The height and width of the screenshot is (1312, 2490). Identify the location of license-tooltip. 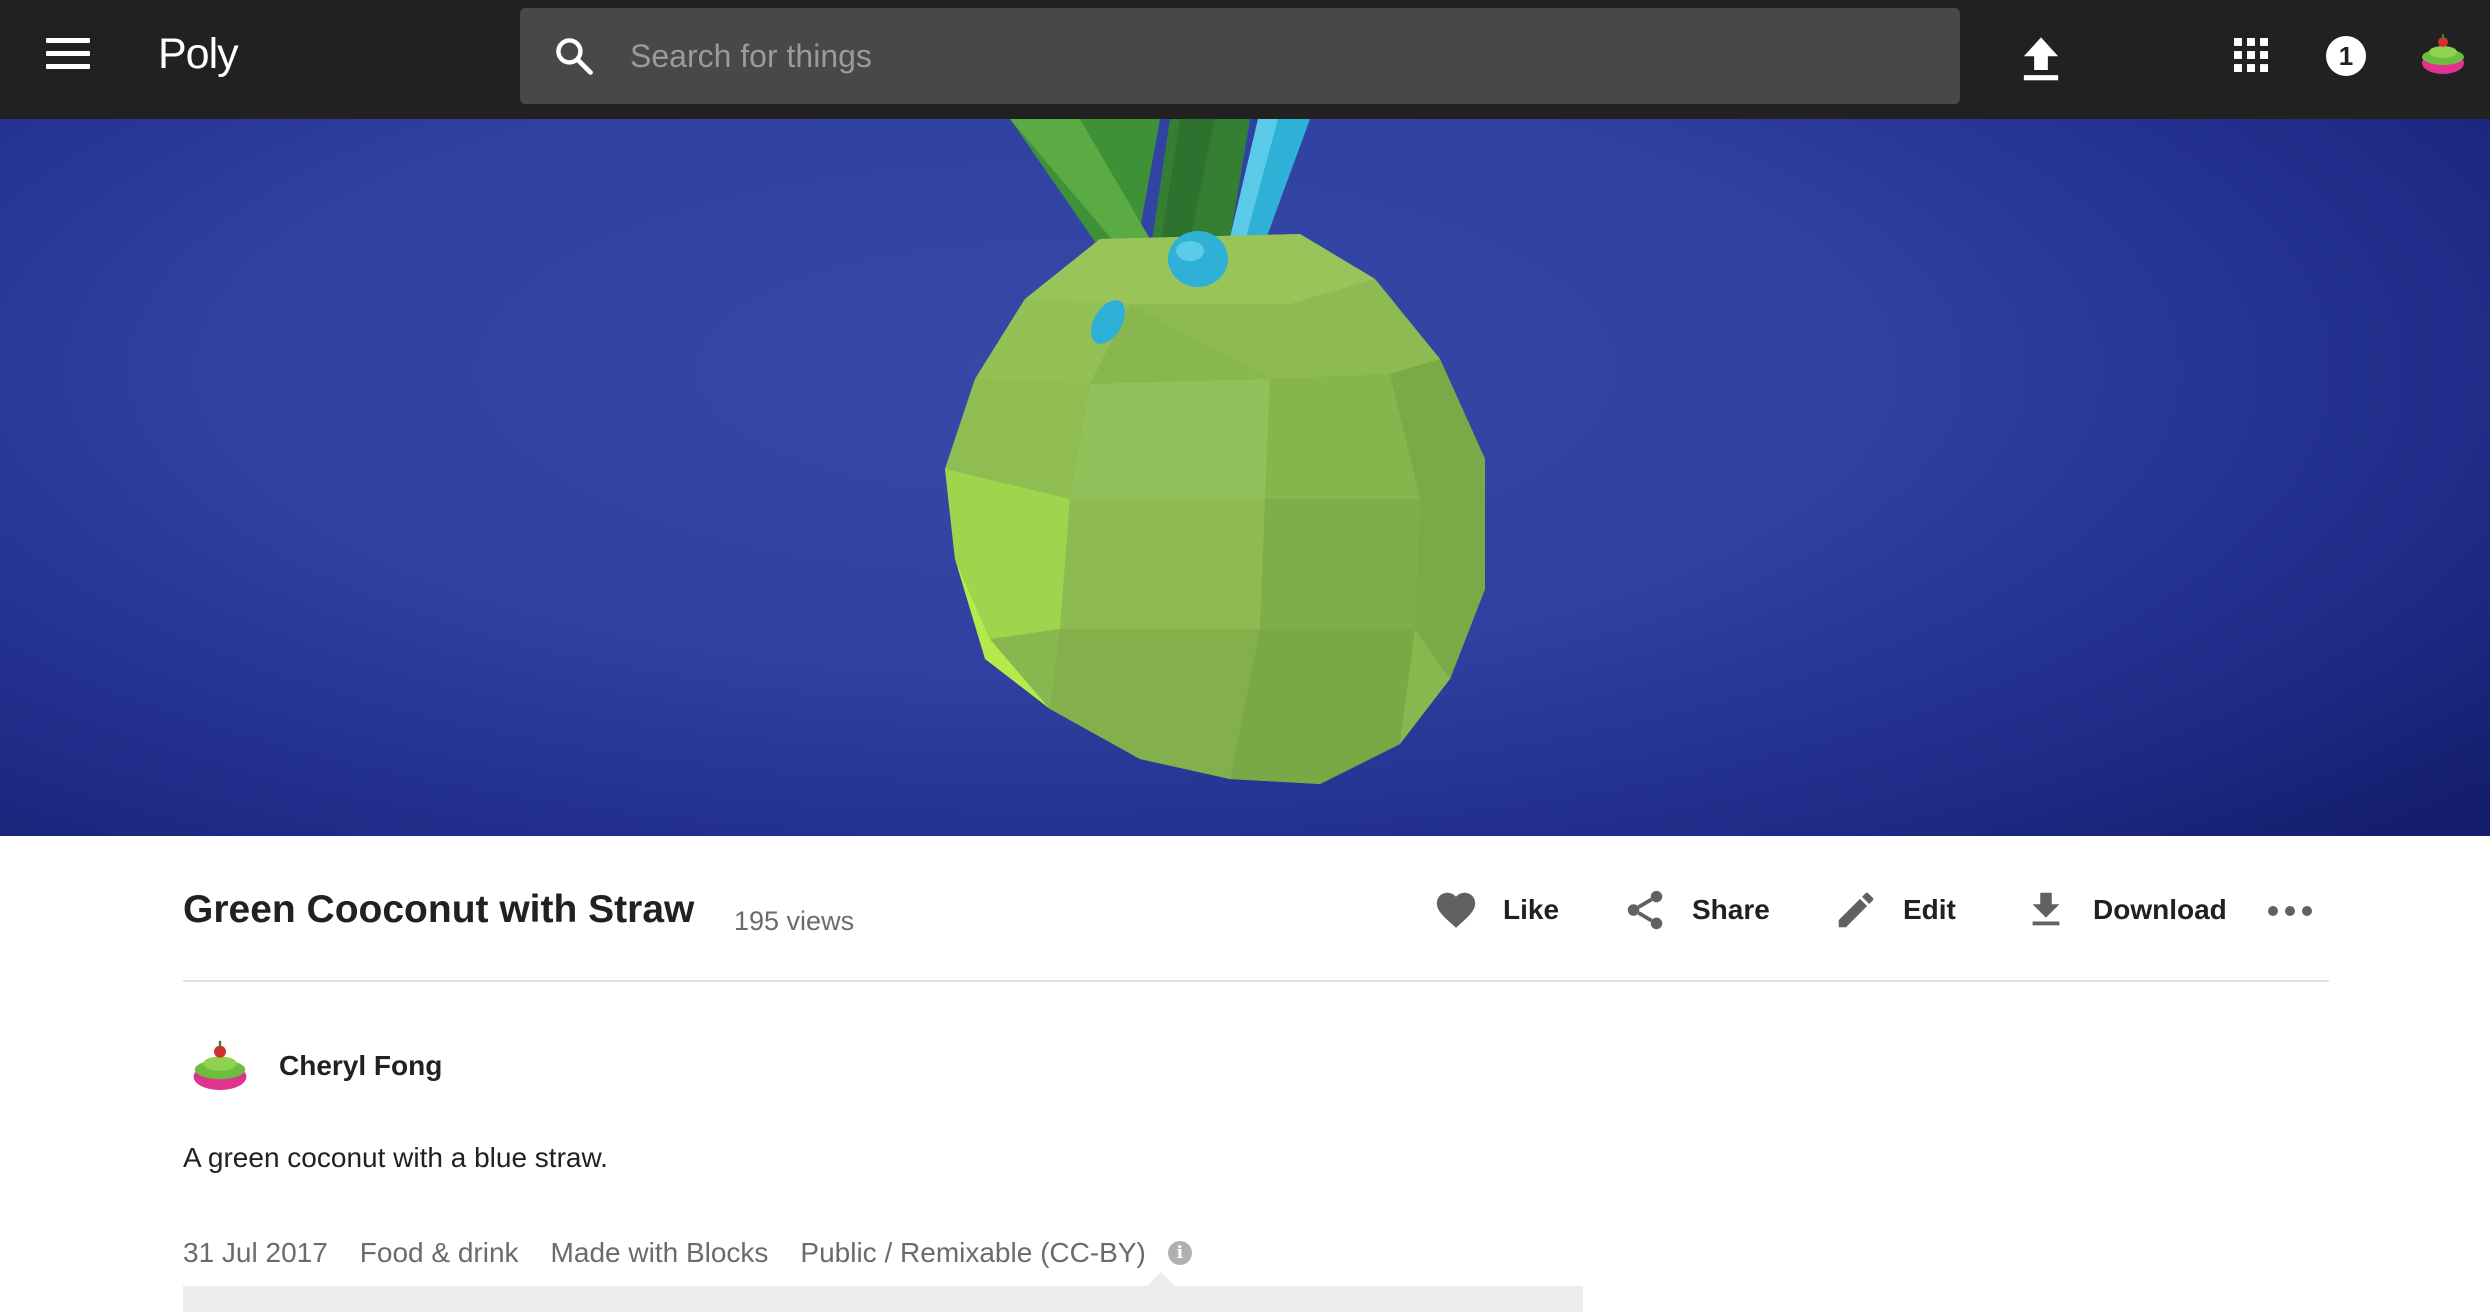
(883, 1299).